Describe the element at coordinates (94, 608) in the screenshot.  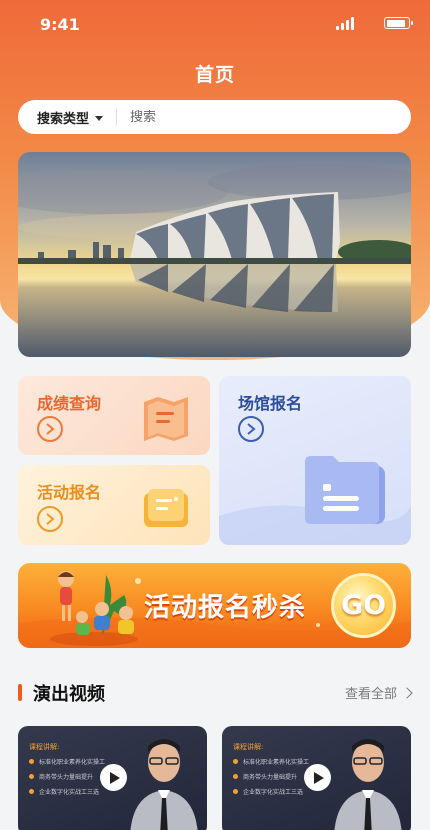
I see `kids-illustration` at that location.